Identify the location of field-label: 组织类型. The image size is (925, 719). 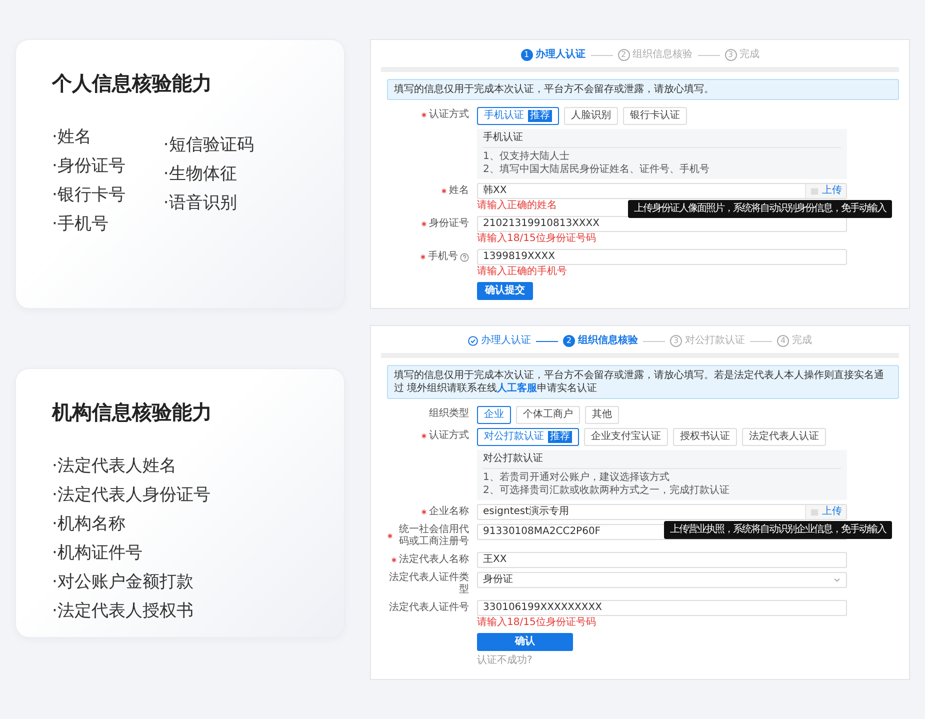
(449, 414).